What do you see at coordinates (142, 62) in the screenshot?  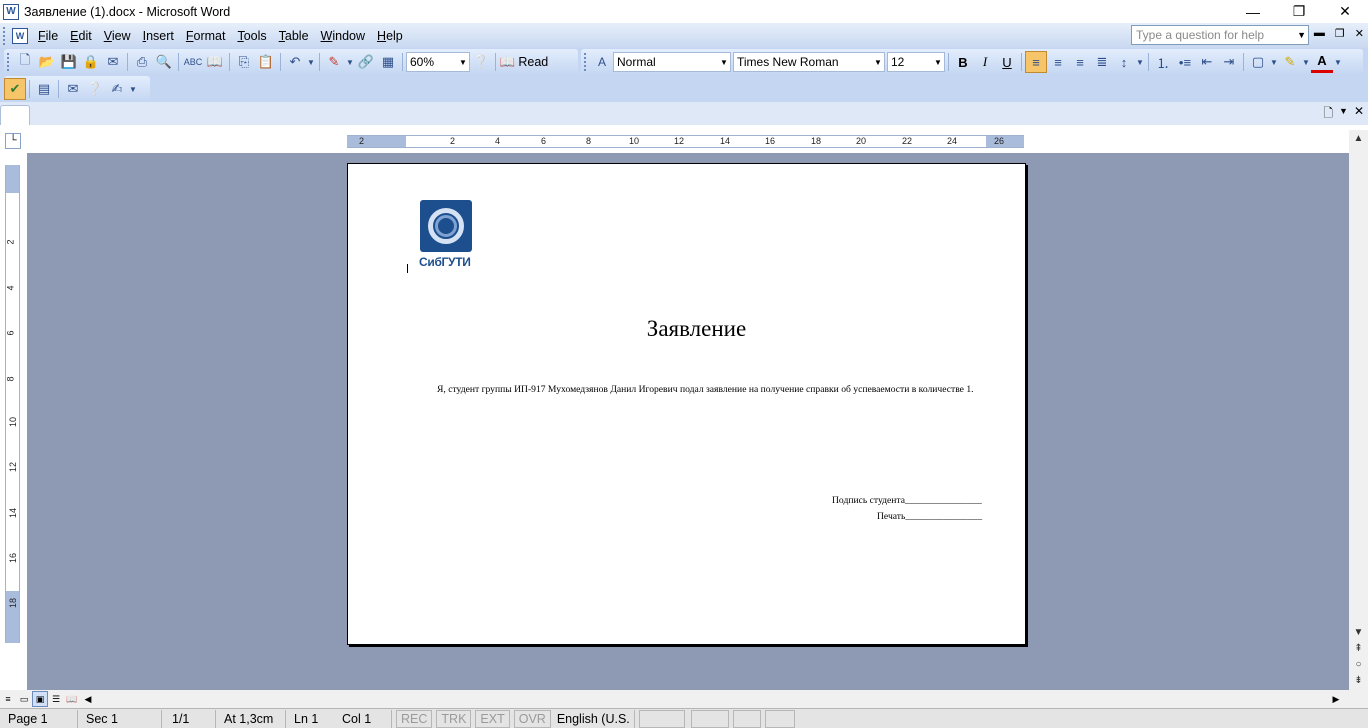 I see `print-icon: ⎙` at bounding box center [142, 62].